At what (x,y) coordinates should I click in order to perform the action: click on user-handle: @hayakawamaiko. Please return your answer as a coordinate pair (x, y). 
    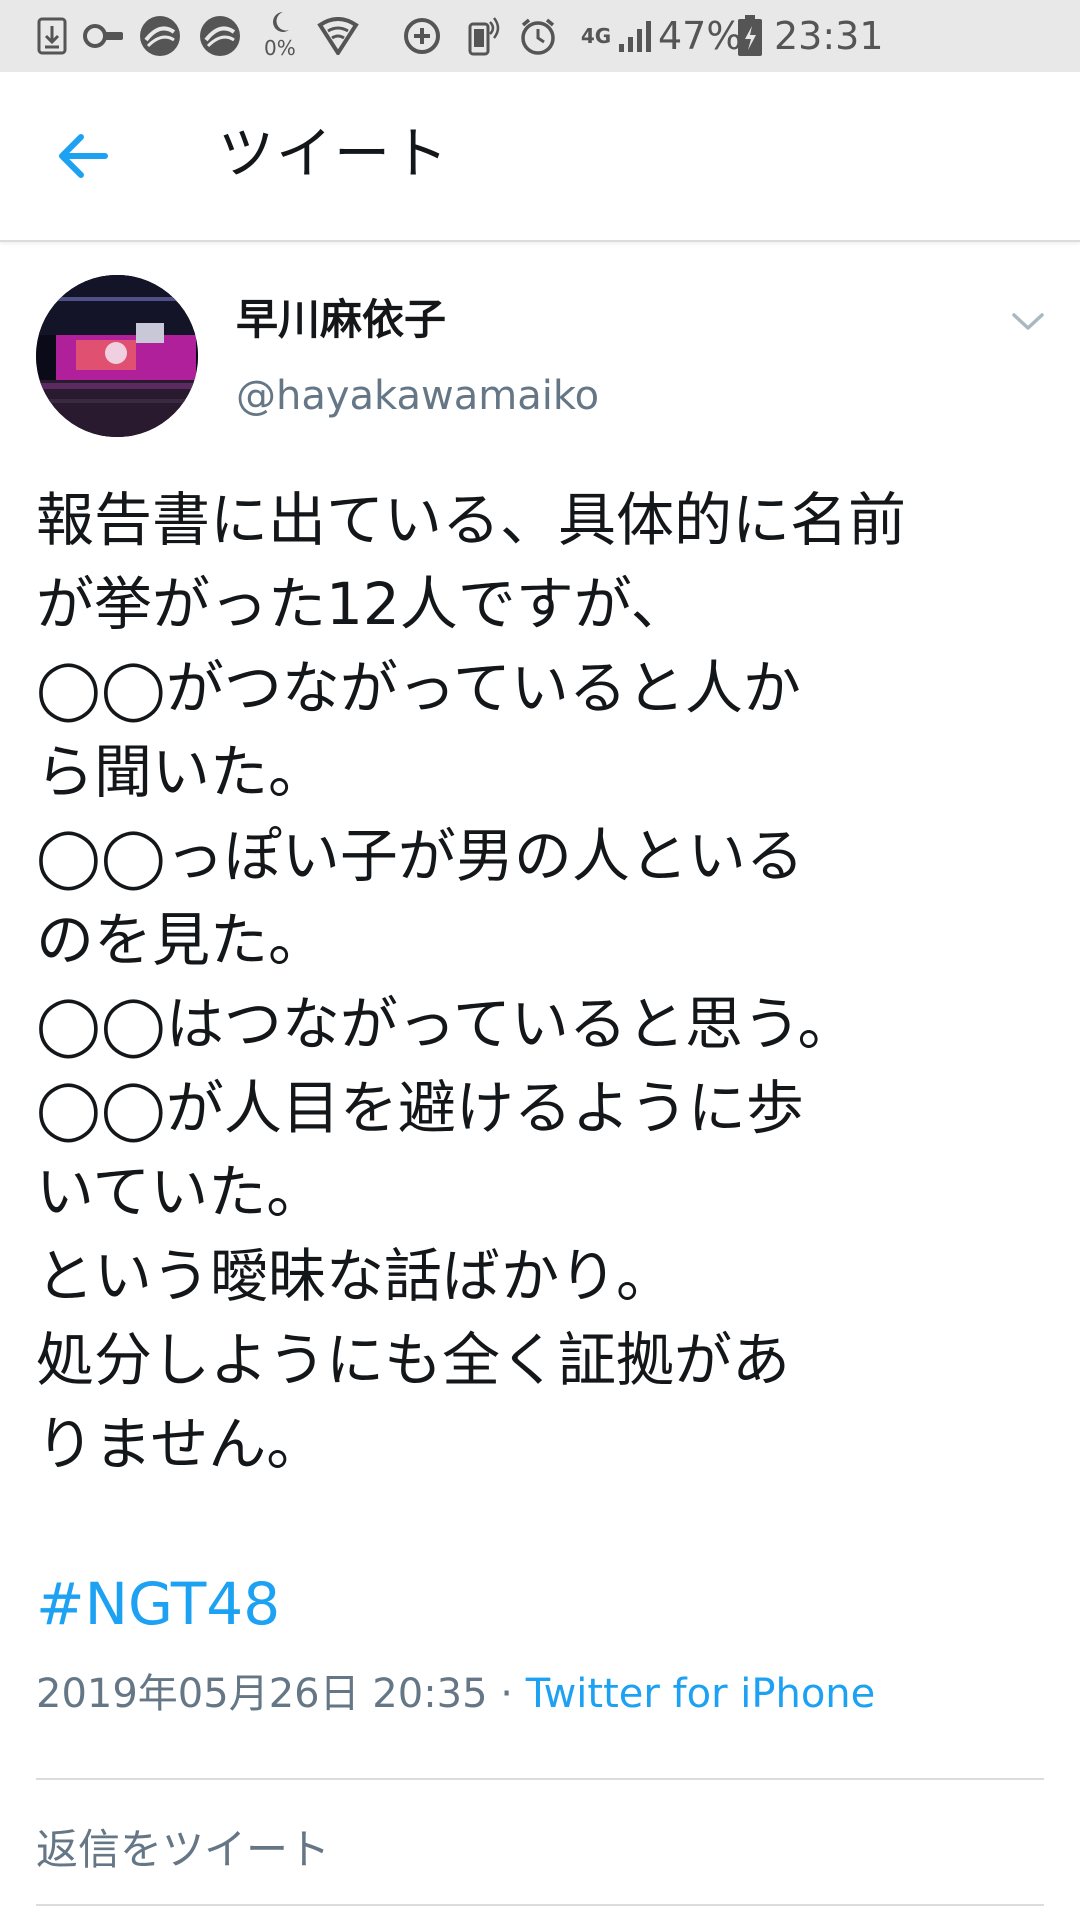
    Looking at the image, I should click on (417, 396).